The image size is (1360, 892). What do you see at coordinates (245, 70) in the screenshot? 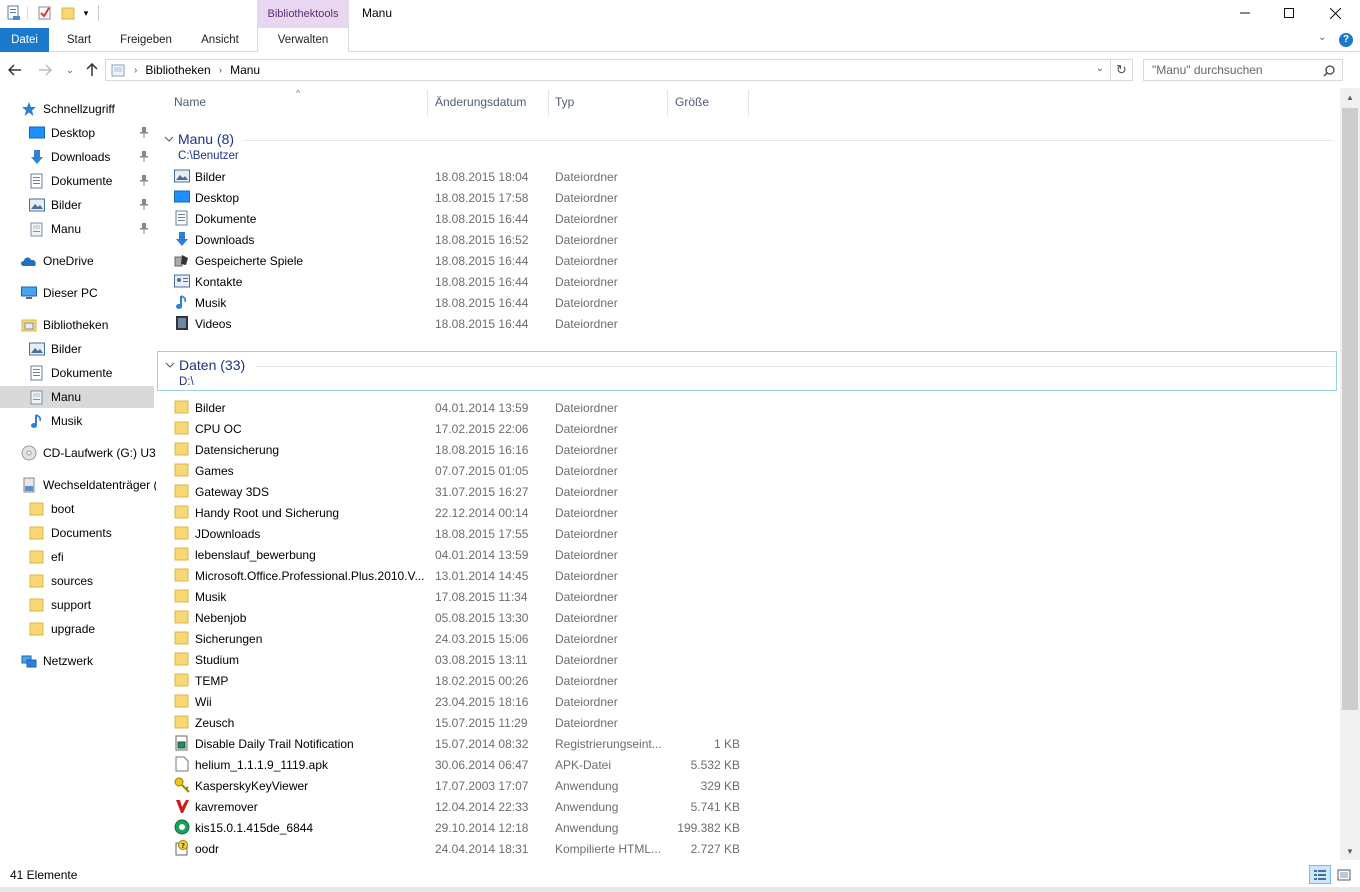
I see `breadcrumb-manu: Manu` at bounding box center [245, 70].